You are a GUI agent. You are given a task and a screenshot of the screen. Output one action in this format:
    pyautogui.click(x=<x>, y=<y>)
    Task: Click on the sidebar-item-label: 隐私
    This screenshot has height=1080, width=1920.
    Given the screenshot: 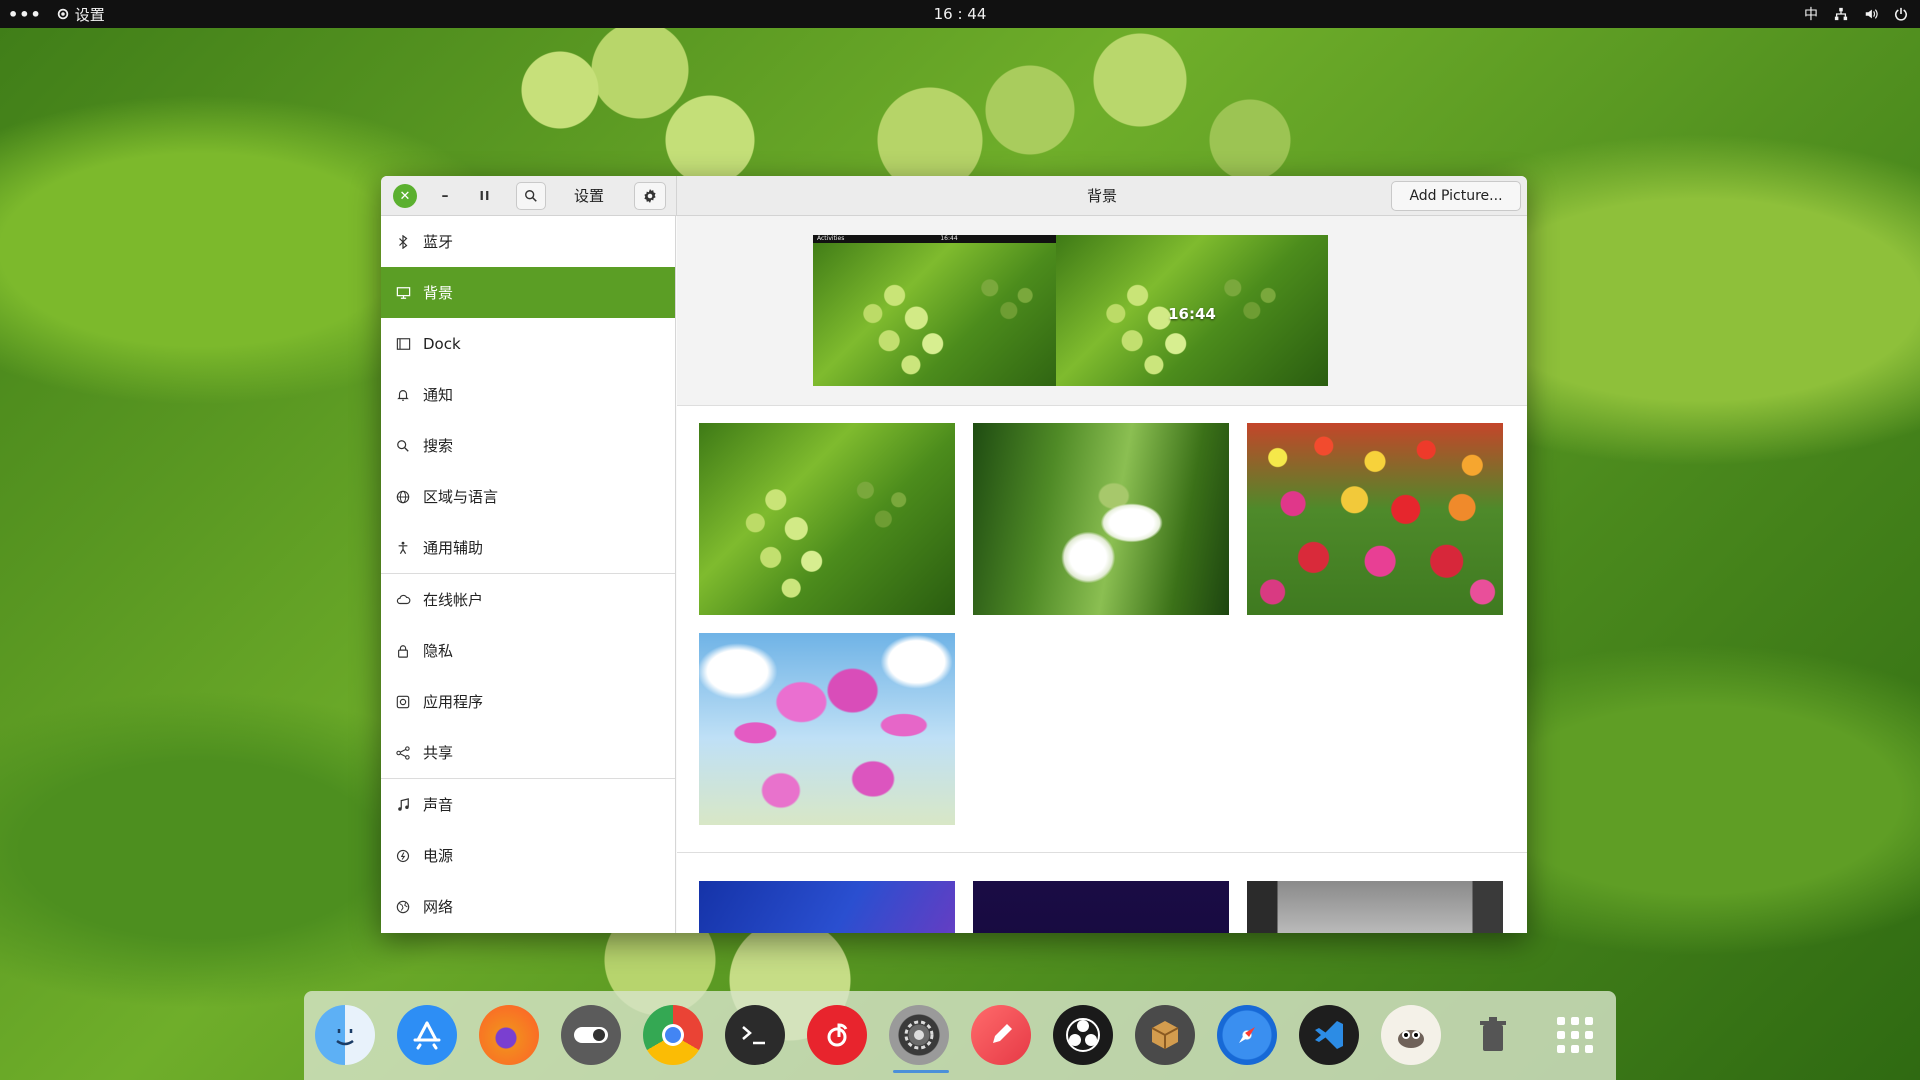 What is the action you would take?
    pyautogui.click(x=438, y=651)
    